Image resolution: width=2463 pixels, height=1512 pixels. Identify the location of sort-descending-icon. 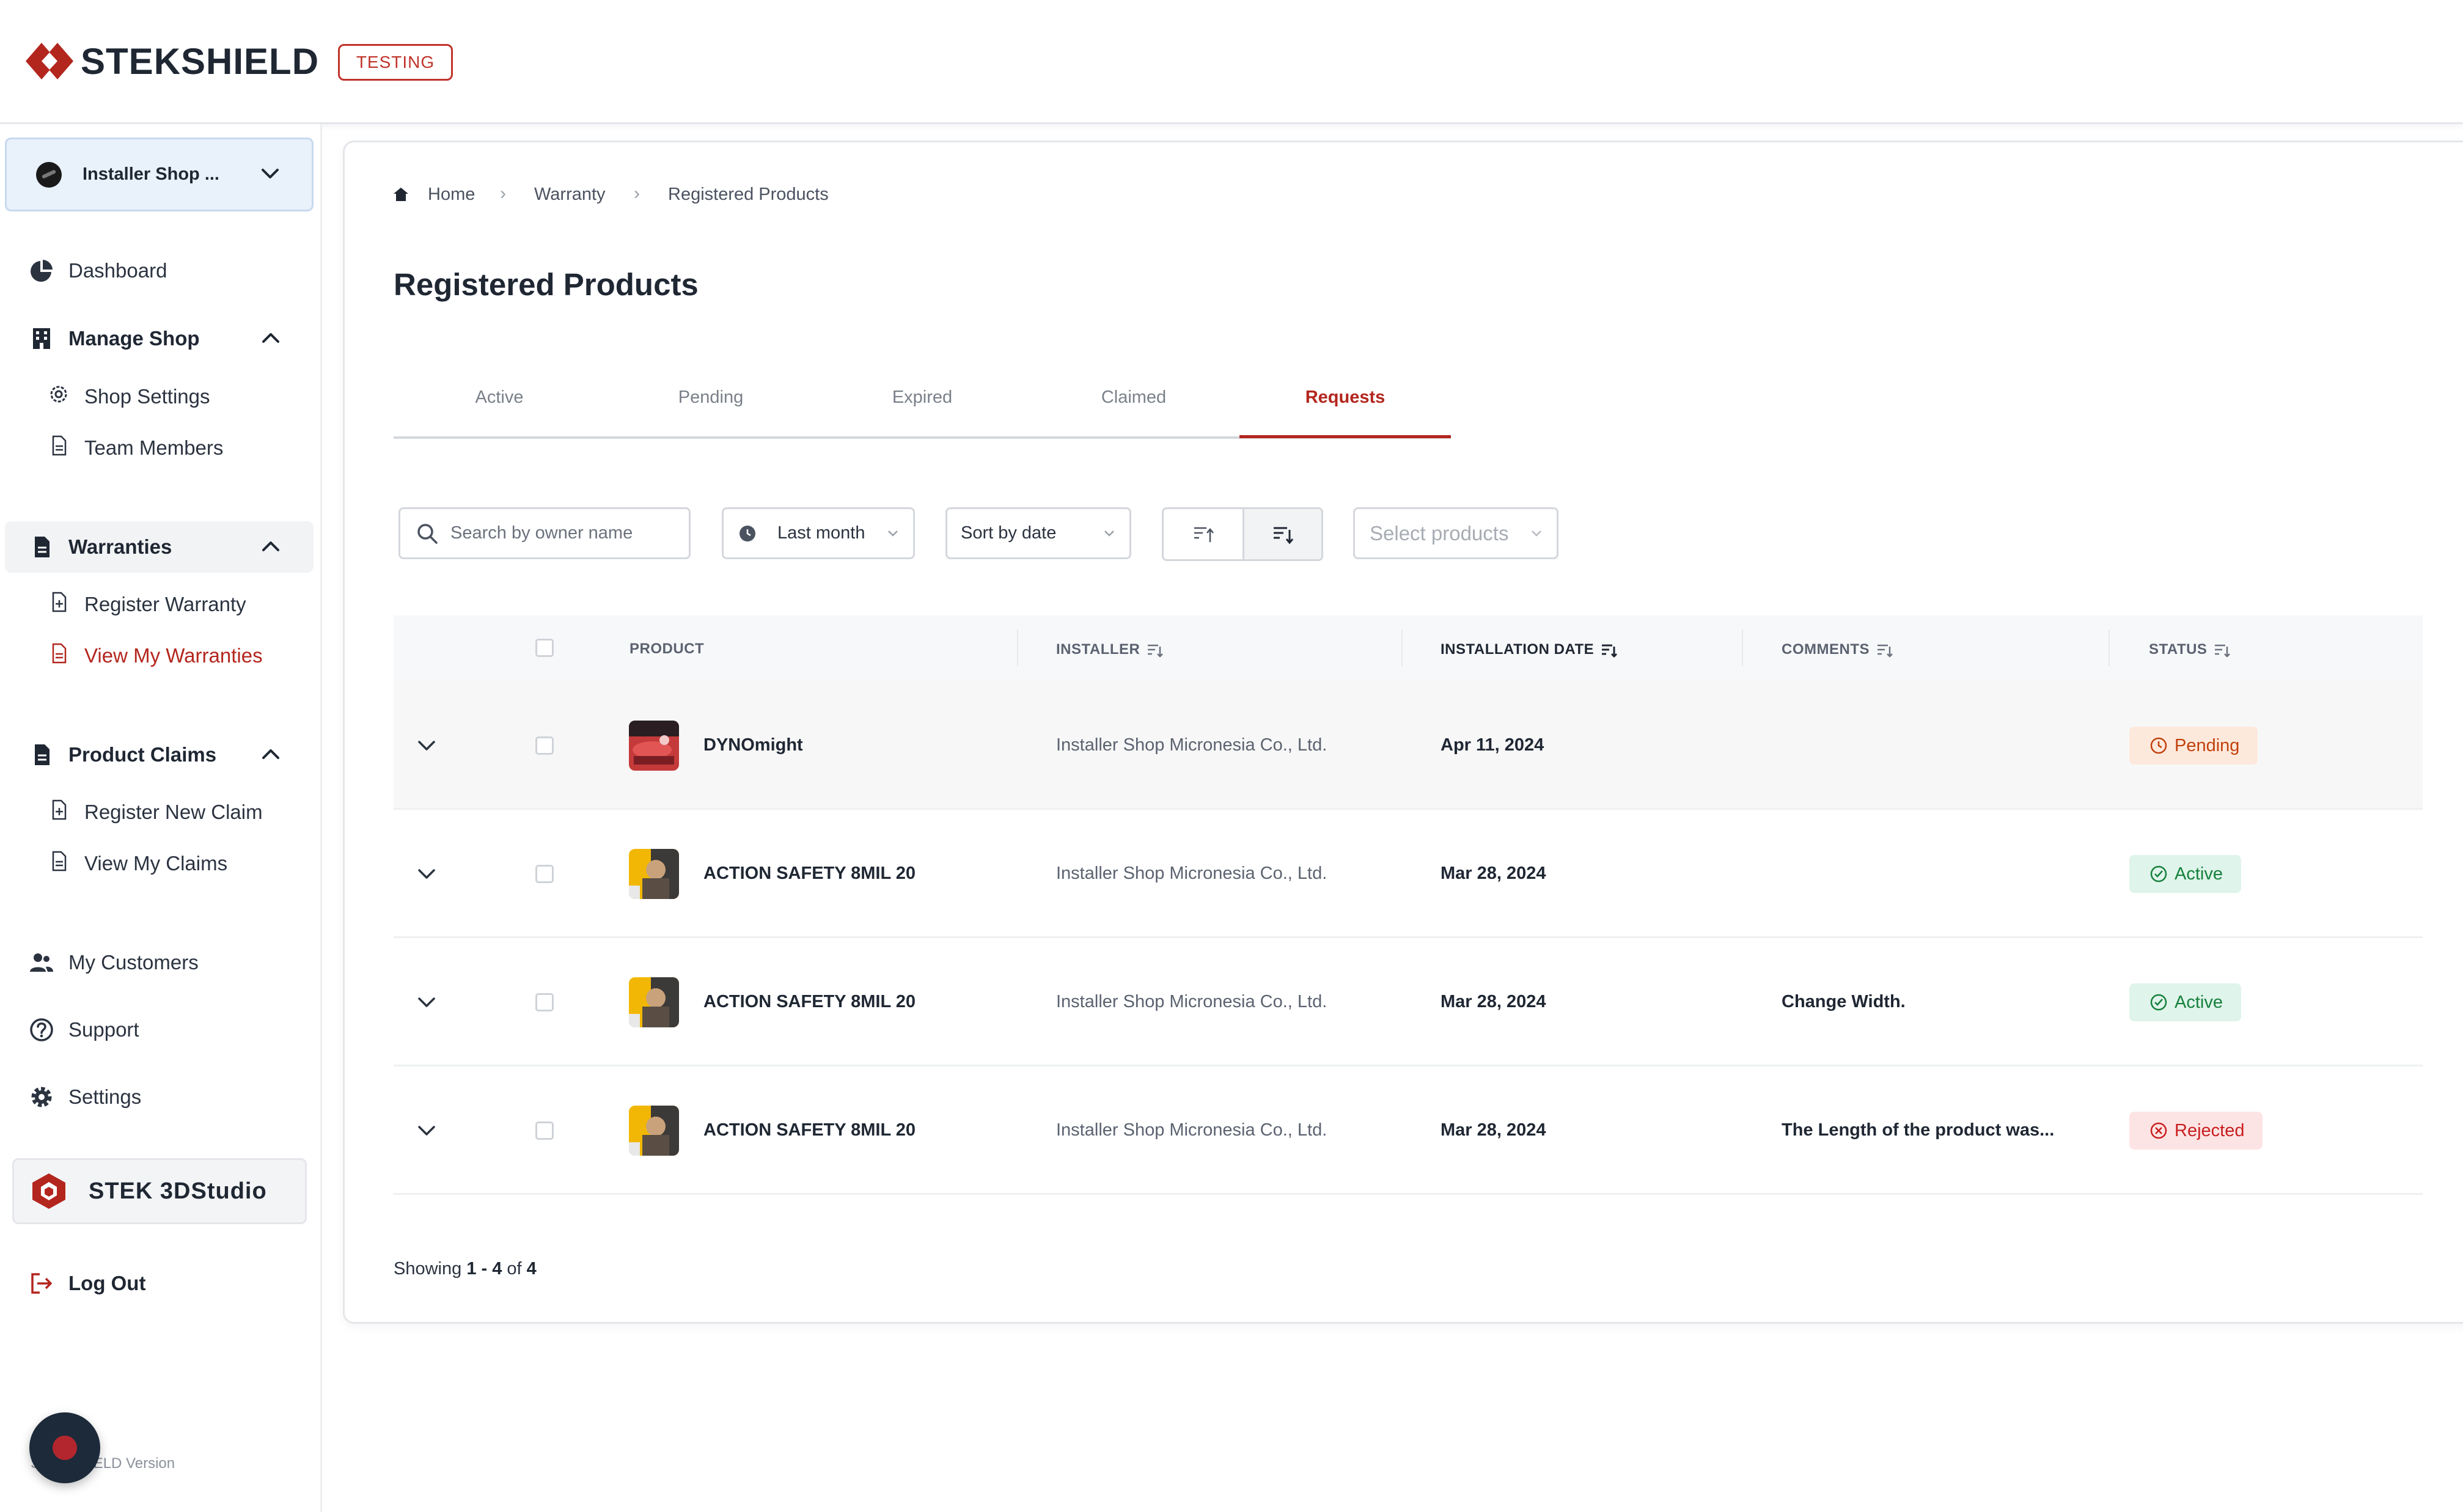
(1284, 536).